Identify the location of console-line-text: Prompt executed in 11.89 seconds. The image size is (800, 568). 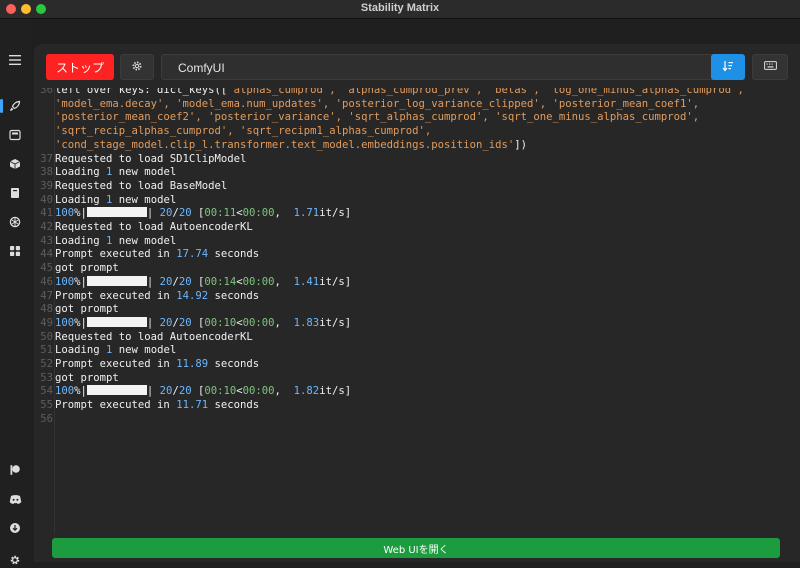
(157, 365).